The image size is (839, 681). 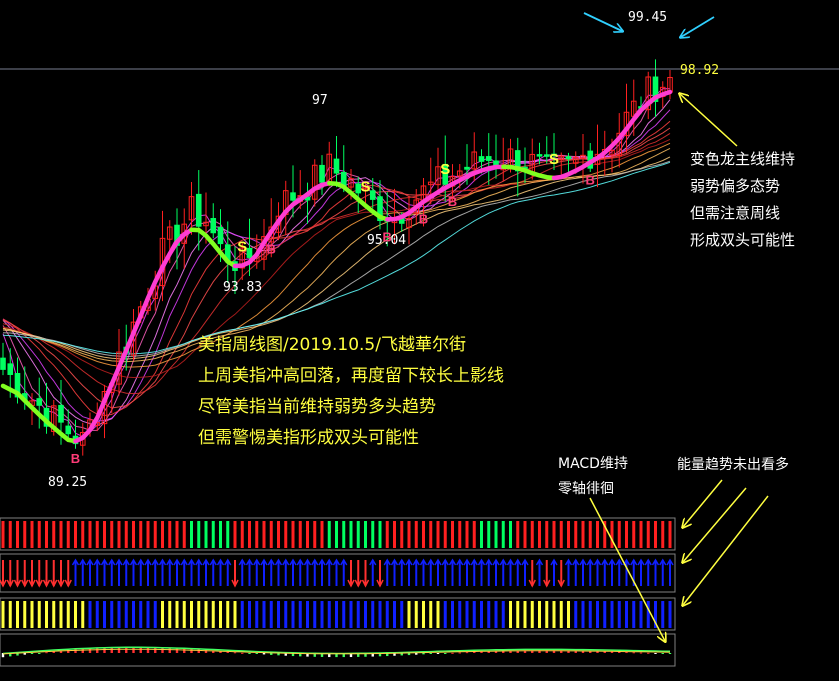 What do you see at coordinates (308, 438) in the screenshot?
I see `main-note-line: 但需警惕美指形成双头可能性` at bounding box center [308, 438].